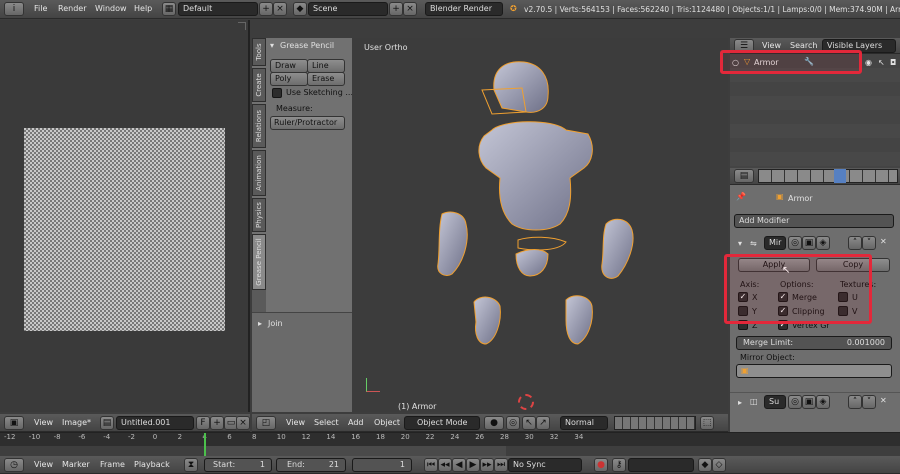  I want to click on unlink-image-icon: ×, so click(243, 423).